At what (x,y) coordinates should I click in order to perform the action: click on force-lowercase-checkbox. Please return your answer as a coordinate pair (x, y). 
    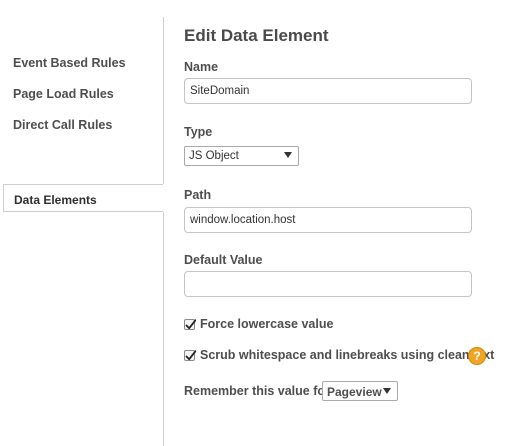
    Looking at the image, I should click on (190, 324).